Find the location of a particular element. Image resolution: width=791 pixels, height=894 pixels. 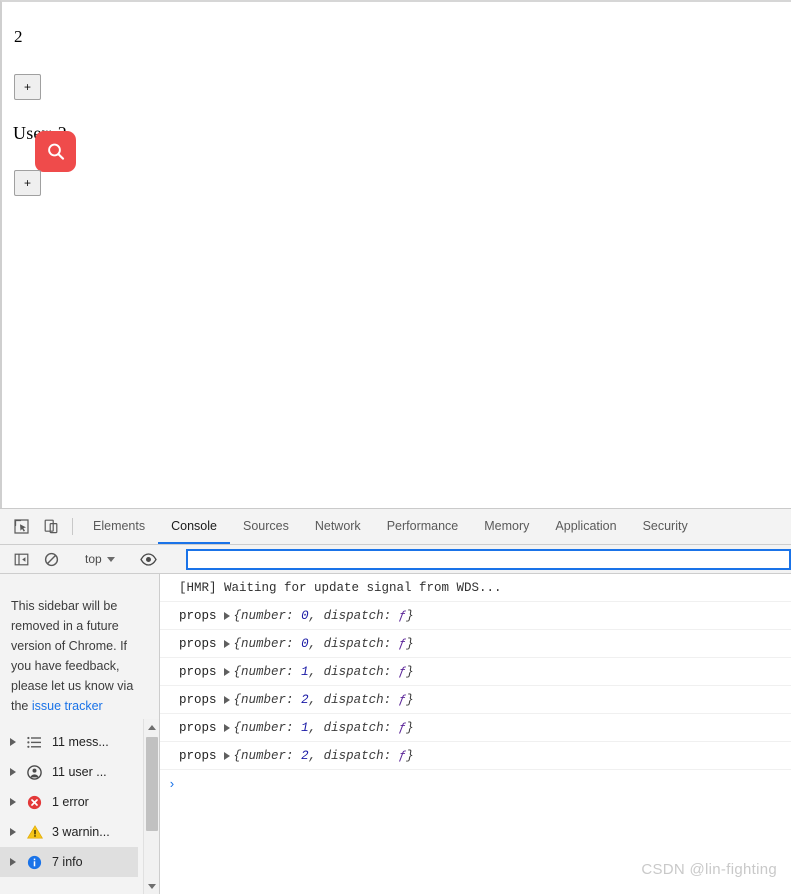

scroll-down-arrow-icon is located at coordinates (151, 886).